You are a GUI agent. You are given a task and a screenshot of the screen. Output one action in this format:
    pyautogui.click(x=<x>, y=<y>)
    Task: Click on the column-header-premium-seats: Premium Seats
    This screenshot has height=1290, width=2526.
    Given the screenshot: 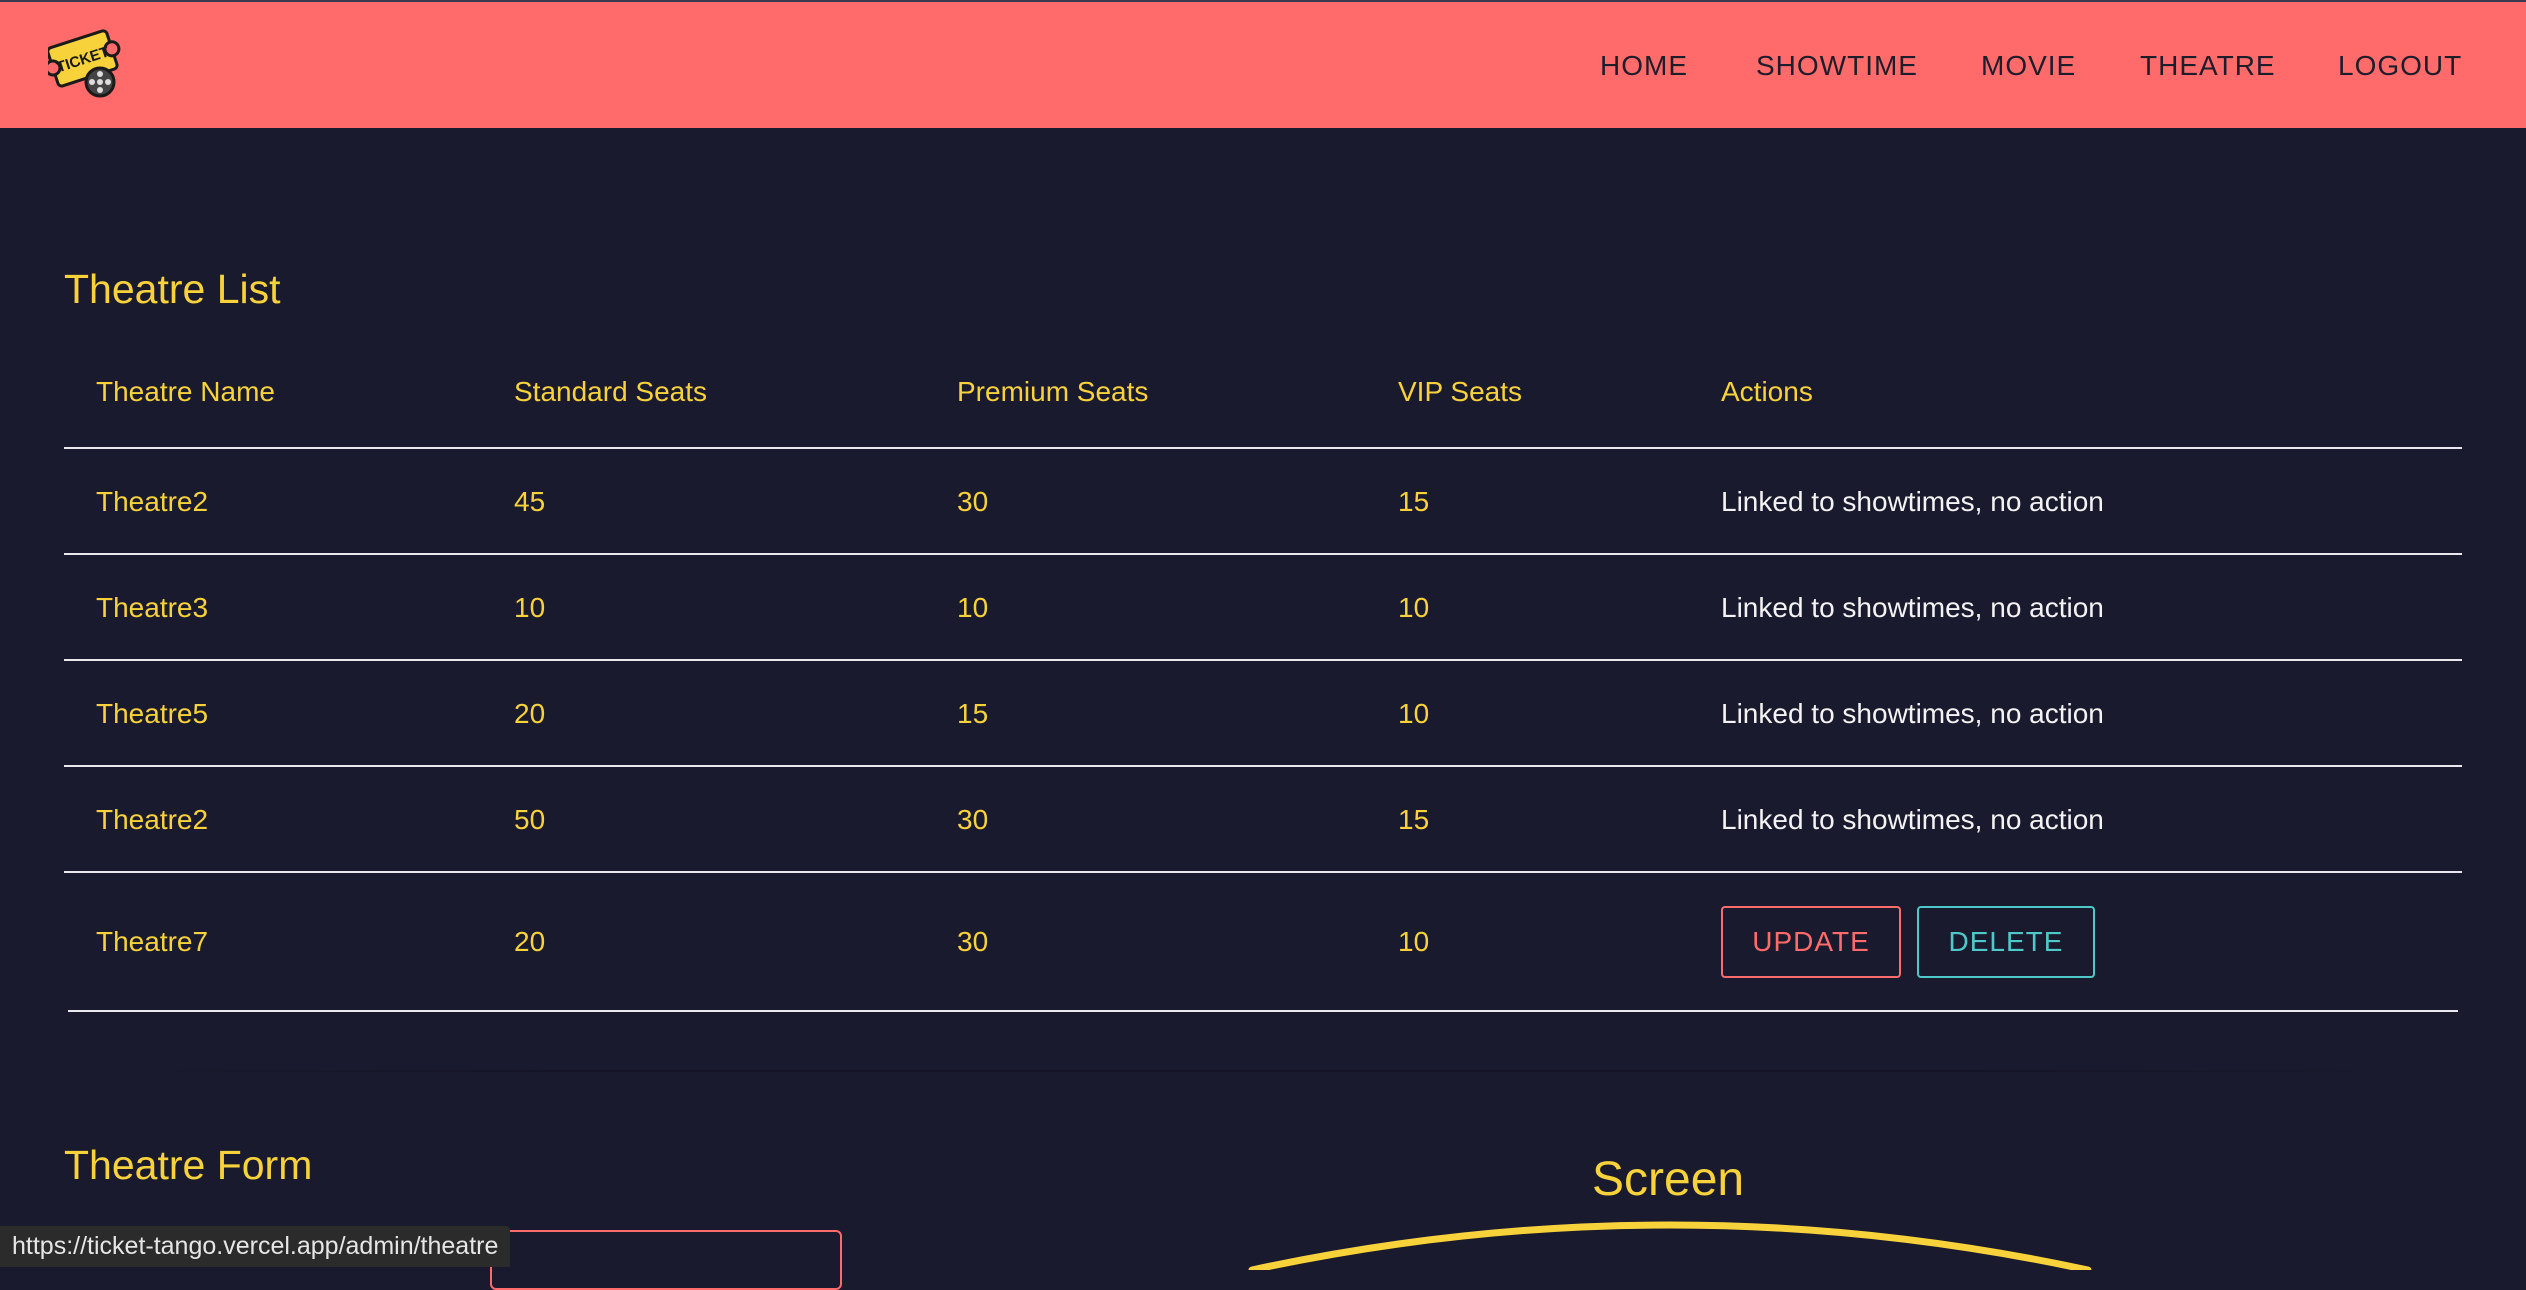 What is the action you would take?
    pyautogui.click(x=1053, y=391)
    